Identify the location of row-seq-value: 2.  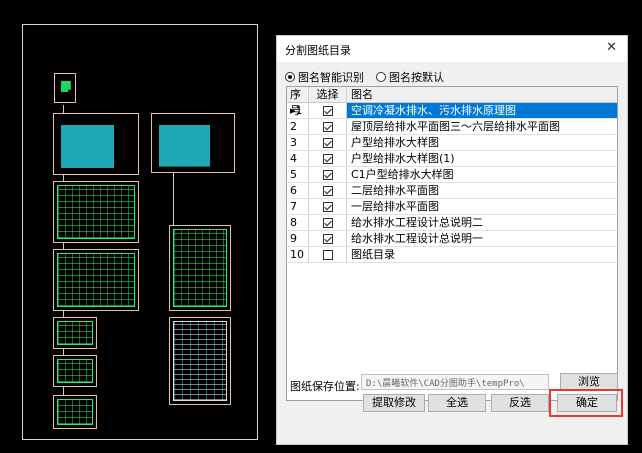
(293, 126).